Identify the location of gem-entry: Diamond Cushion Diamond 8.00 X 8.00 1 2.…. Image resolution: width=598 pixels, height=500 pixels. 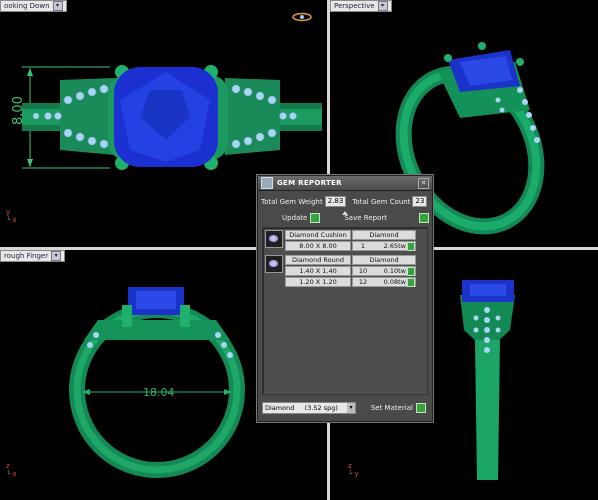
(345, 240).